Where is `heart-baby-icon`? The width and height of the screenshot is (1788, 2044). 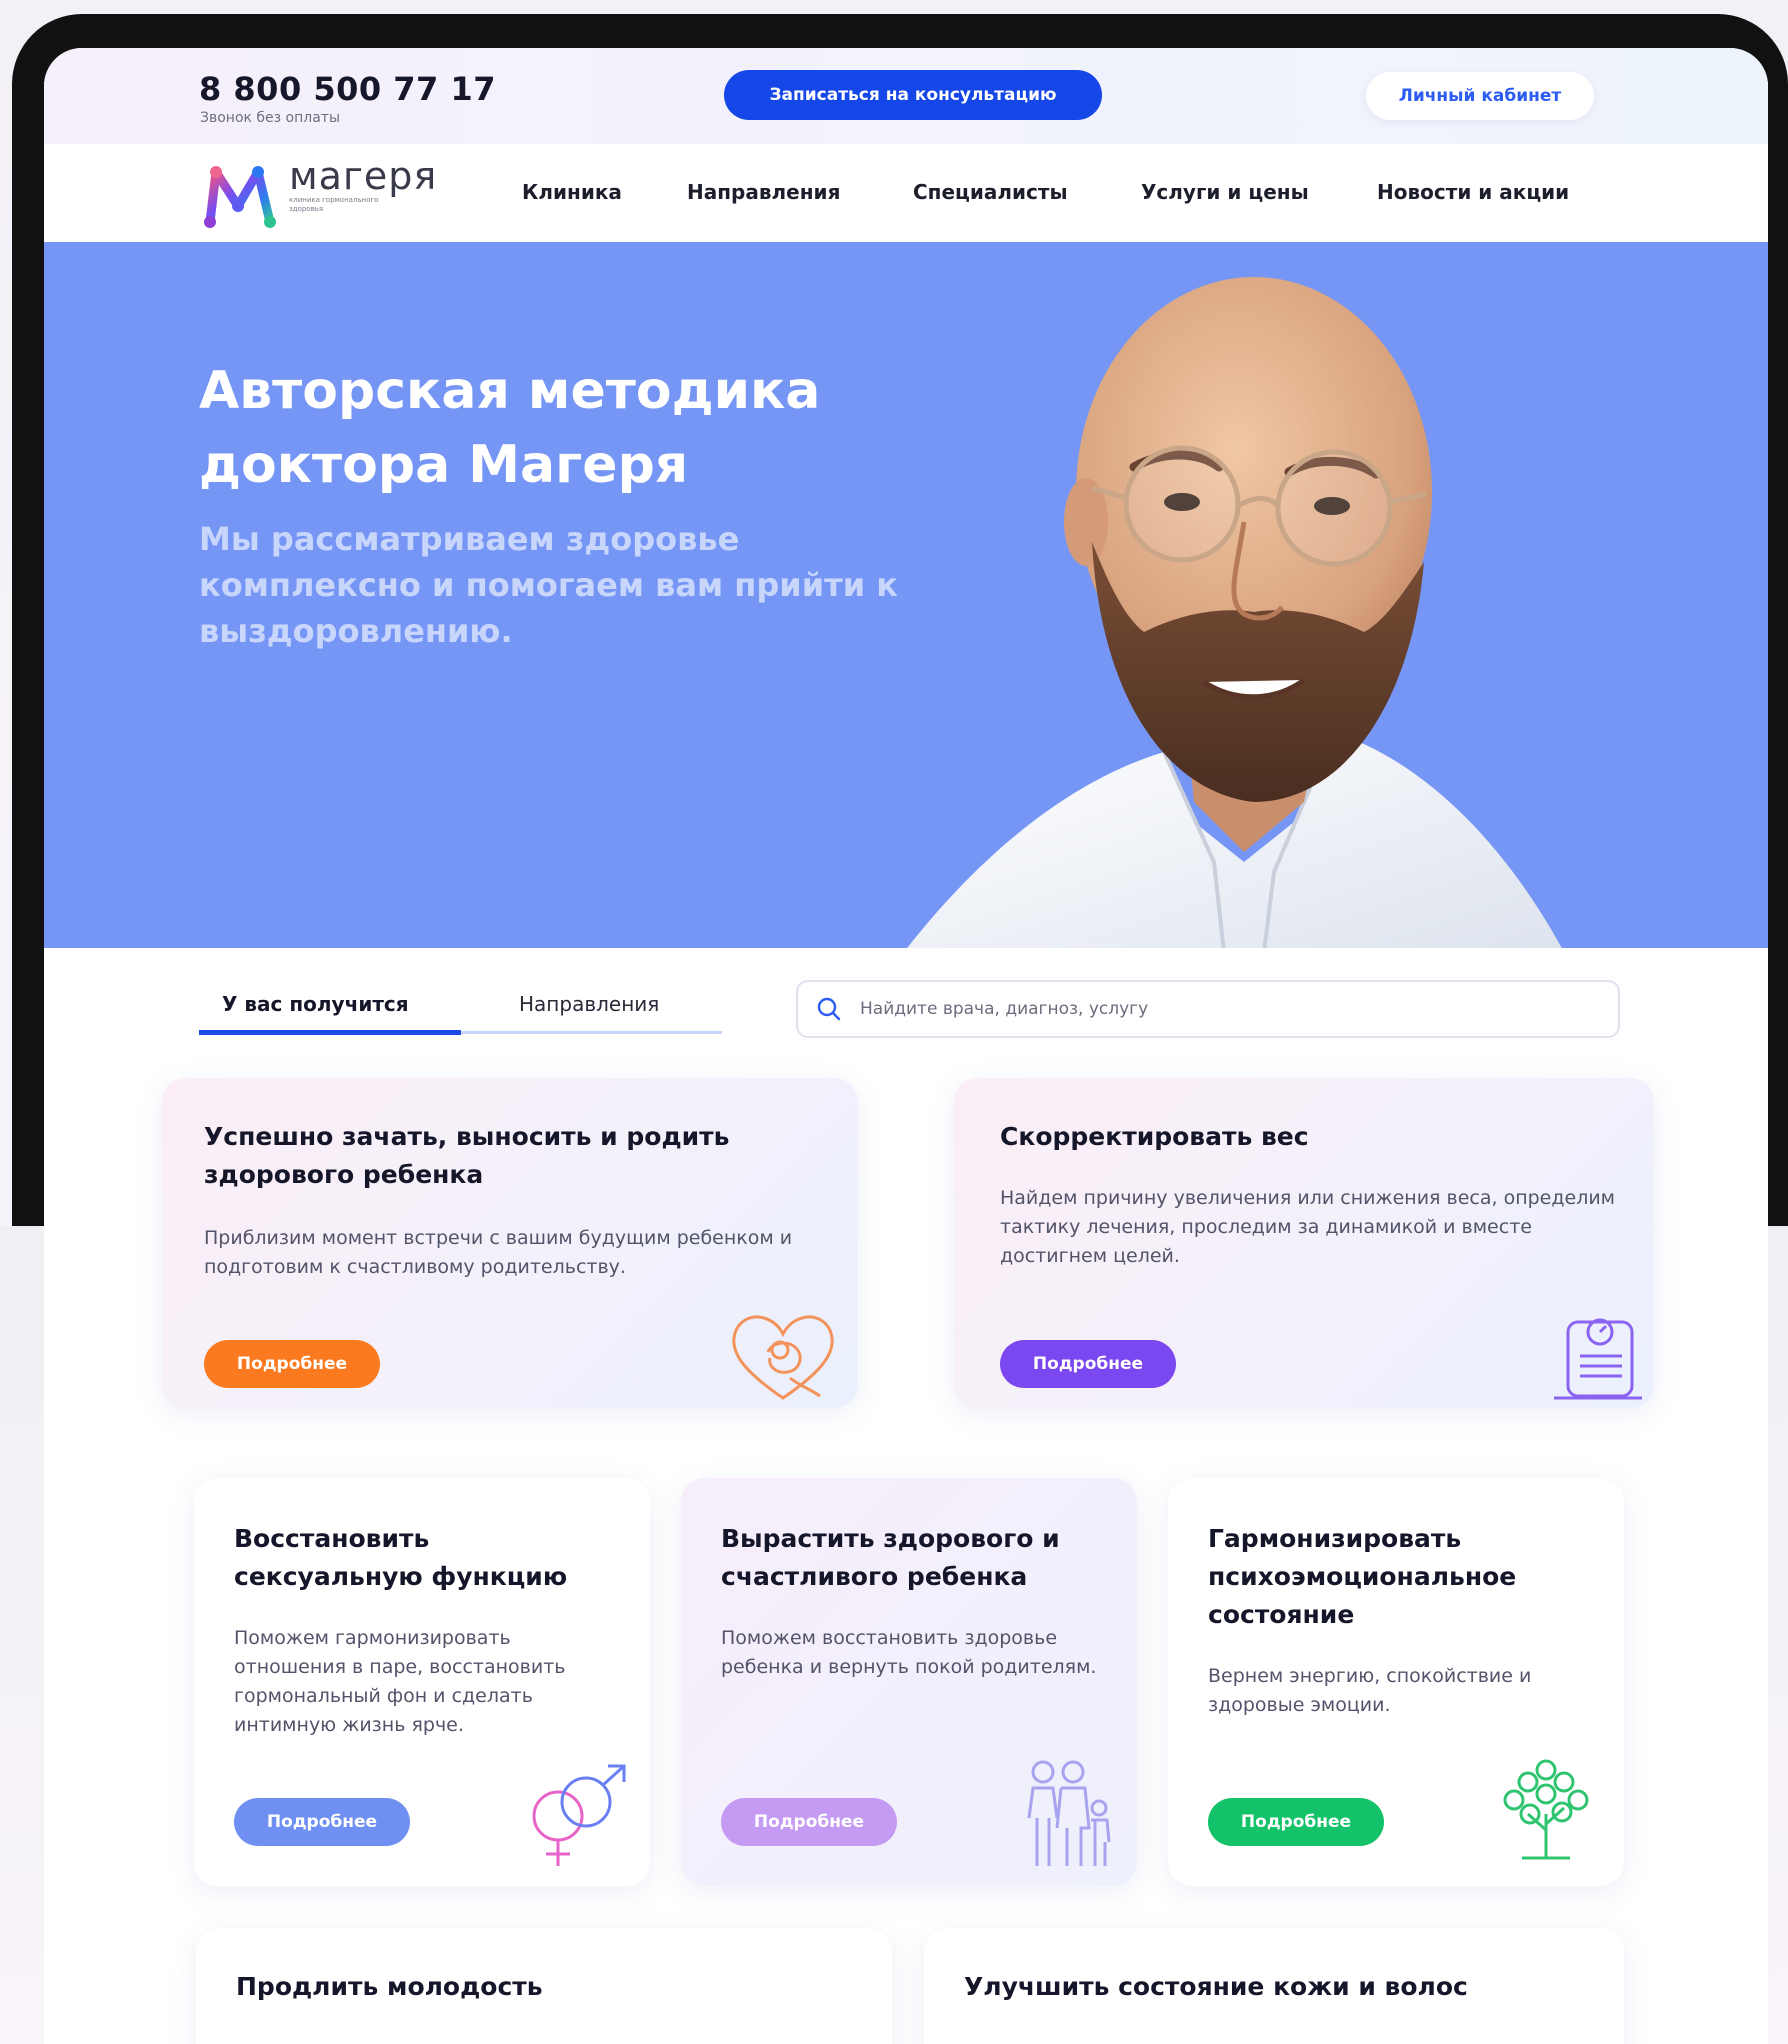 heart-baby-icon is located at coordinates (783, 1357).